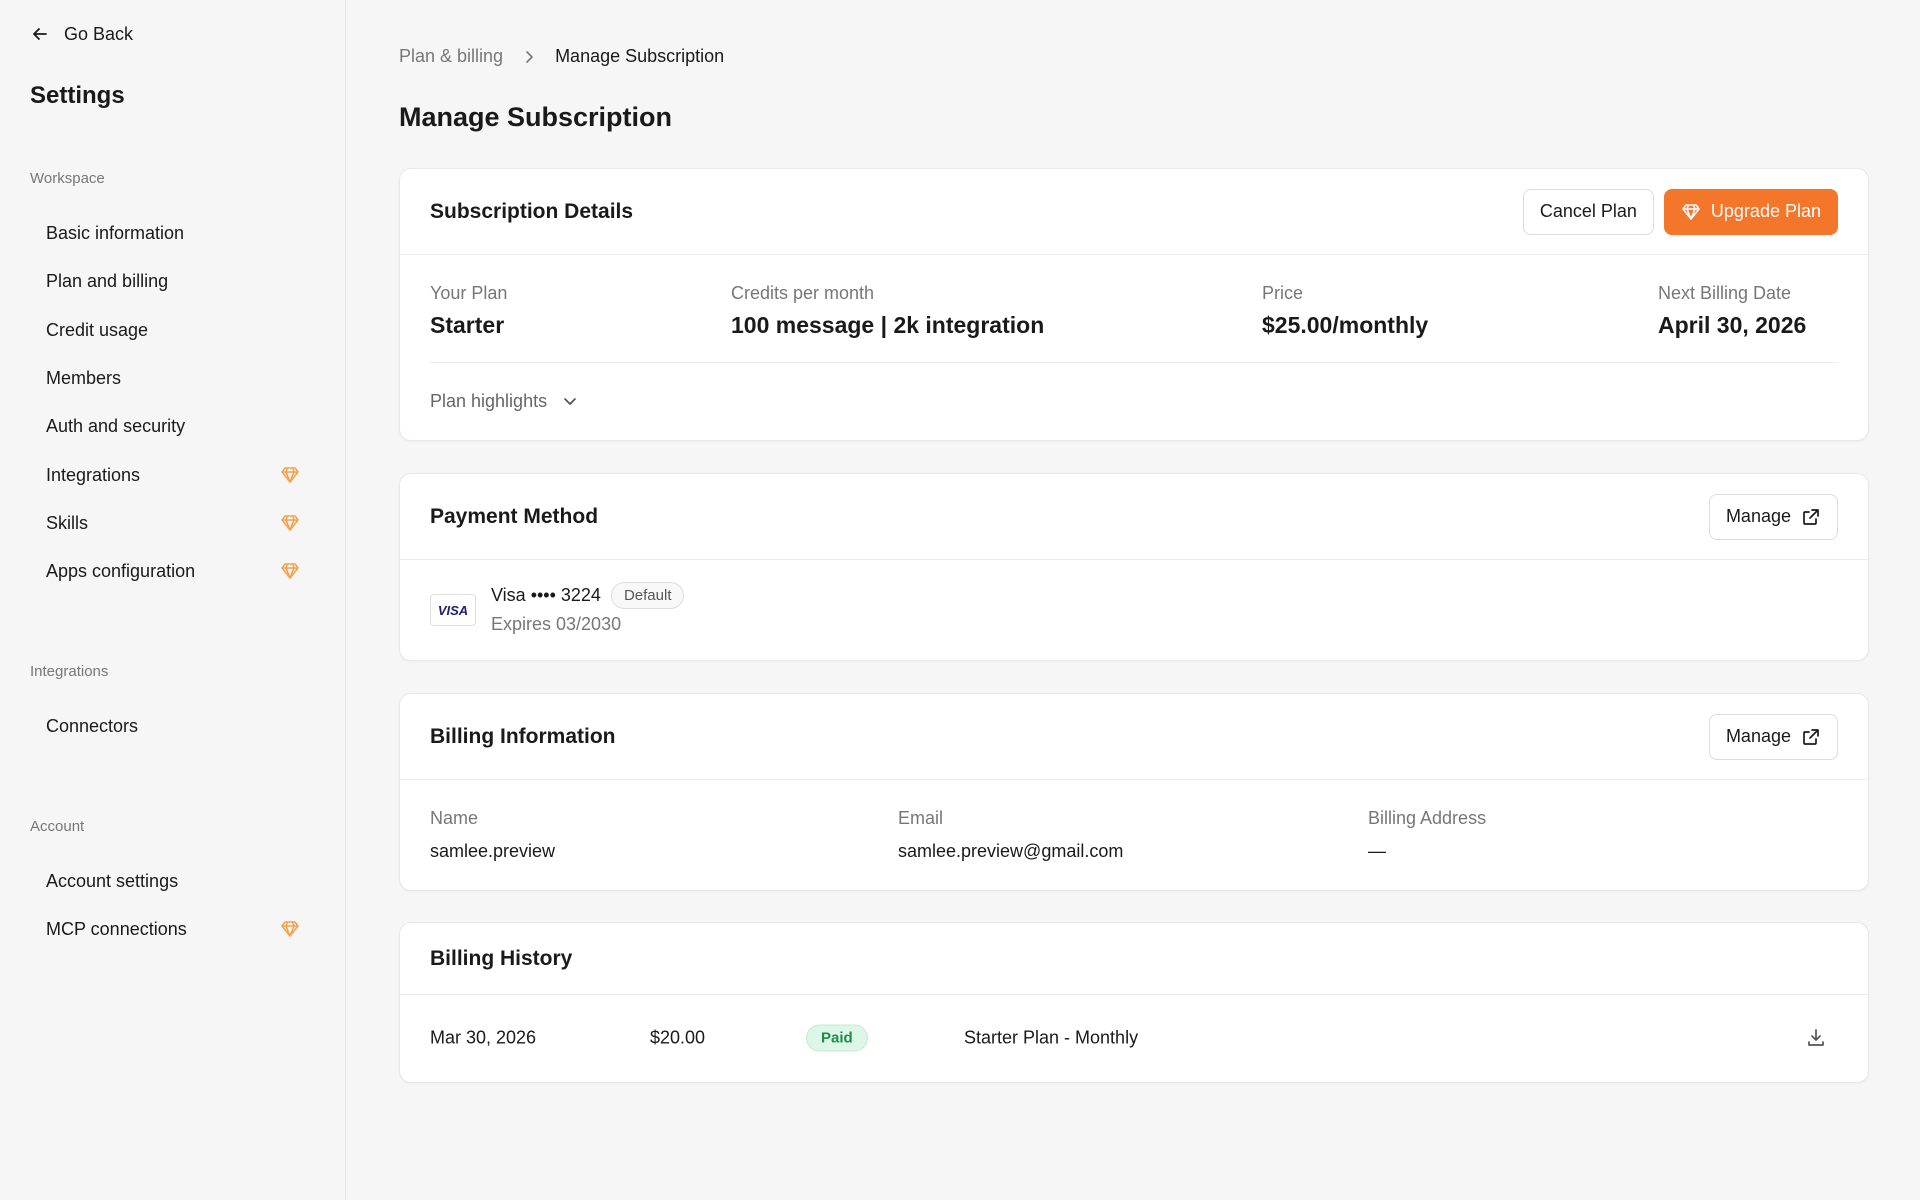 Image resolution: width=1920 pixels, height=1200 pixels. What do you see at coordinates (803, 293) in the screenshot?
I see `credits-label: Credits per month` at bounding box center [803, 293].